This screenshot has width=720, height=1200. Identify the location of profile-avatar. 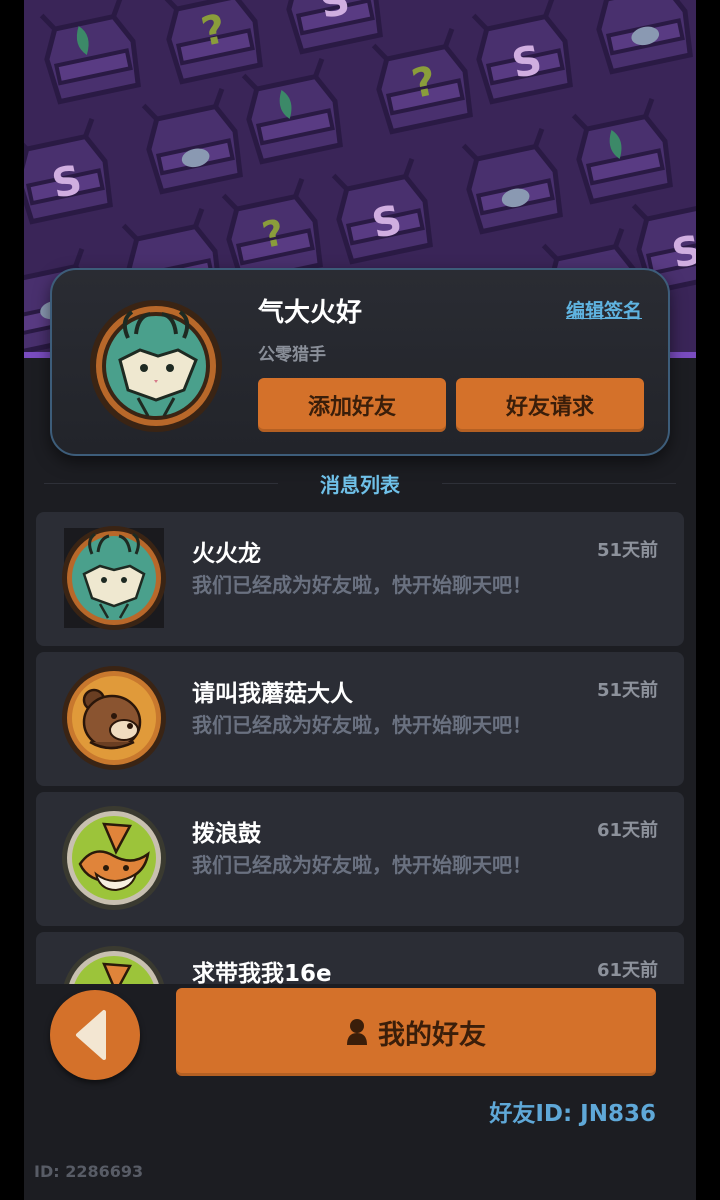
(156, 366).